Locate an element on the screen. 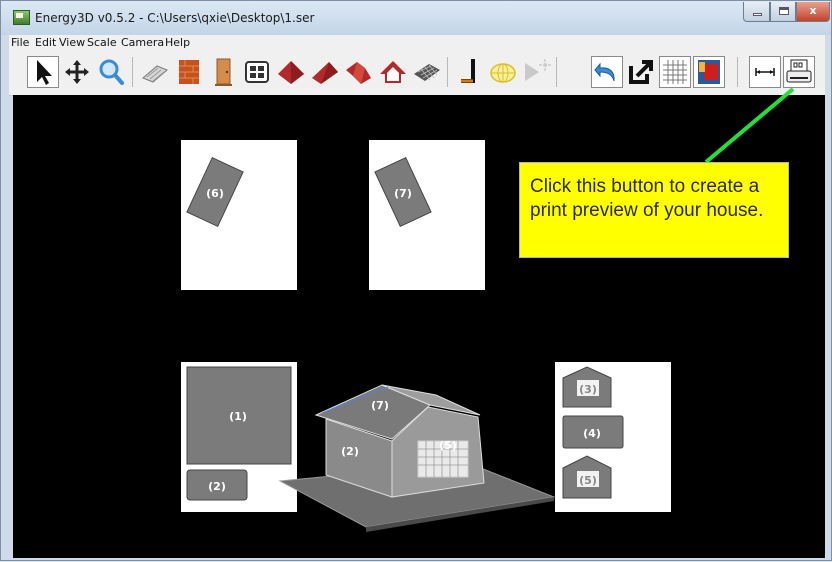  select-tool-button is located at coordinates (43, 72).